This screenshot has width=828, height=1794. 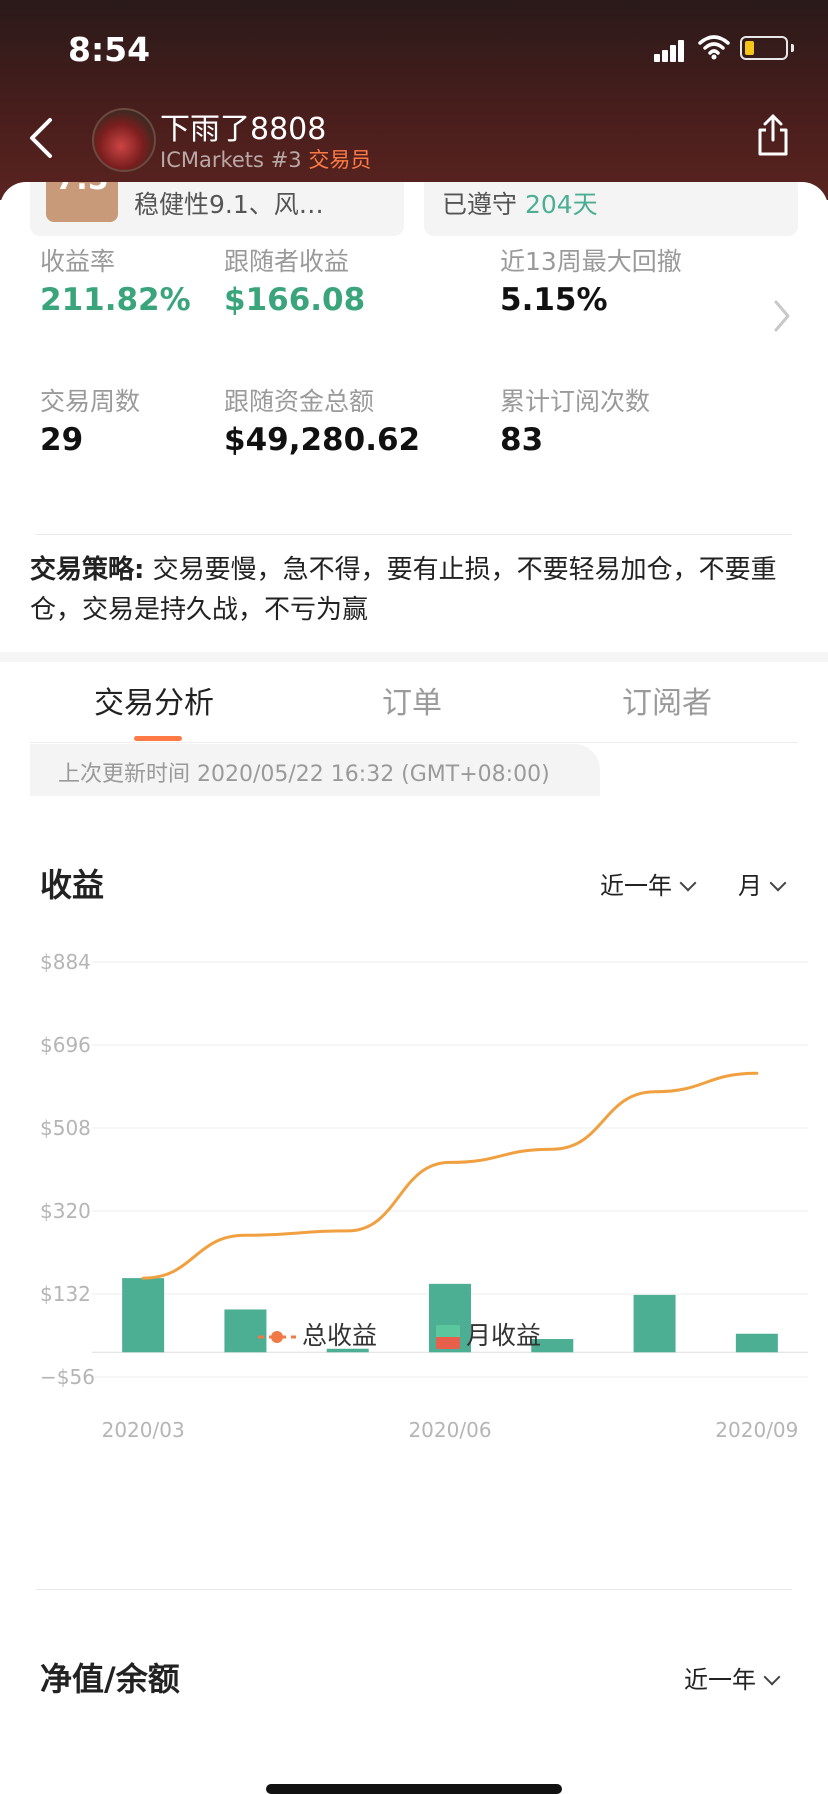 What do you see at coordinates (414, 1589) in the screenshot?
I see `divider` at bounding box center [414, 1589].